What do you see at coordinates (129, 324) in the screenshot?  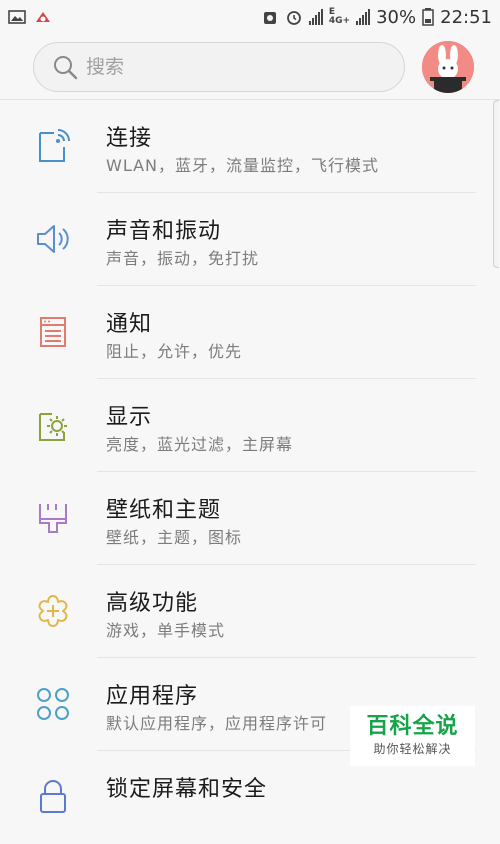 I see `item-title: 通知` at bounding box center [129, 324].